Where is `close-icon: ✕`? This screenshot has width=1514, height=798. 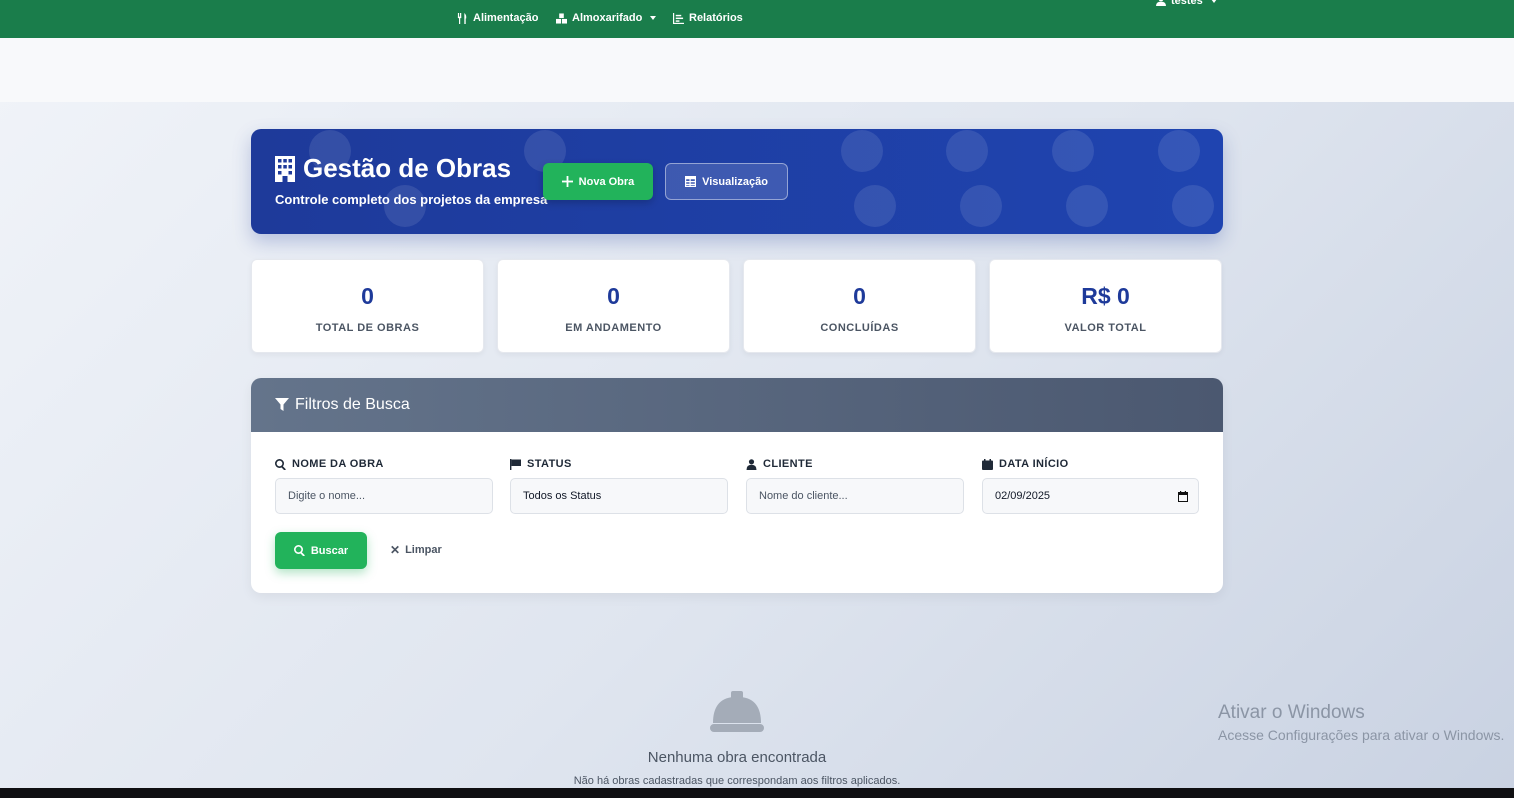
close-icon: ✕ is located at coordinates (395, 550).